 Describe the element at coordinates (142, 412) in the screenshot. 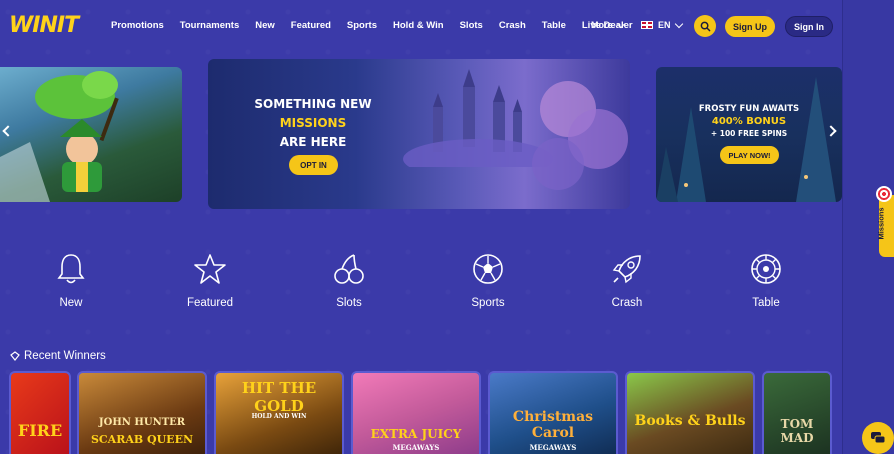

I see `game-tile-john-hunter: JOHN HUNTER SCARAB QUEEN` at that location.